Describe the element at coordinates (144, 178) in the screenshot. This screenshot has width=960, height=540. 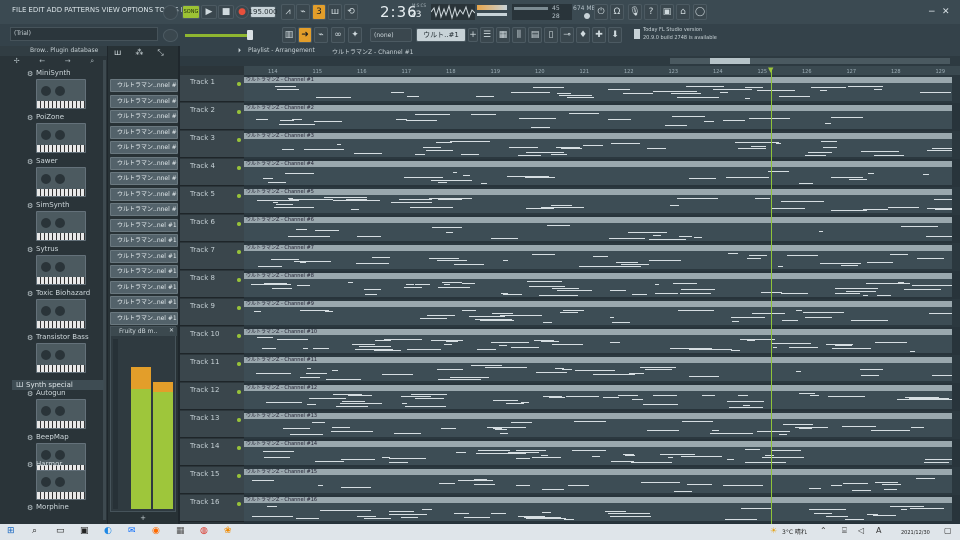
I see `channel-button: ウルトラマン..nnel #7` at that location.